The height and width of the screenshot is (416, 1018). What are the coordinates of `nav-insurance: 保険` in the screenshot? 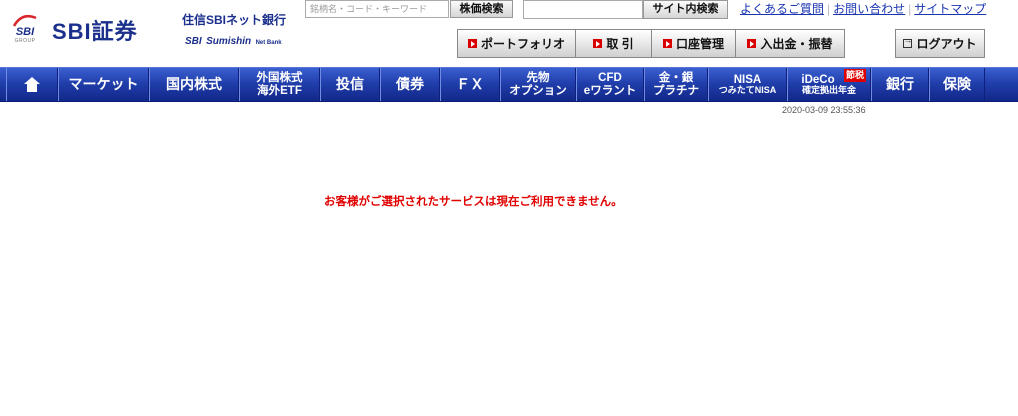 It's located at (957, 84).